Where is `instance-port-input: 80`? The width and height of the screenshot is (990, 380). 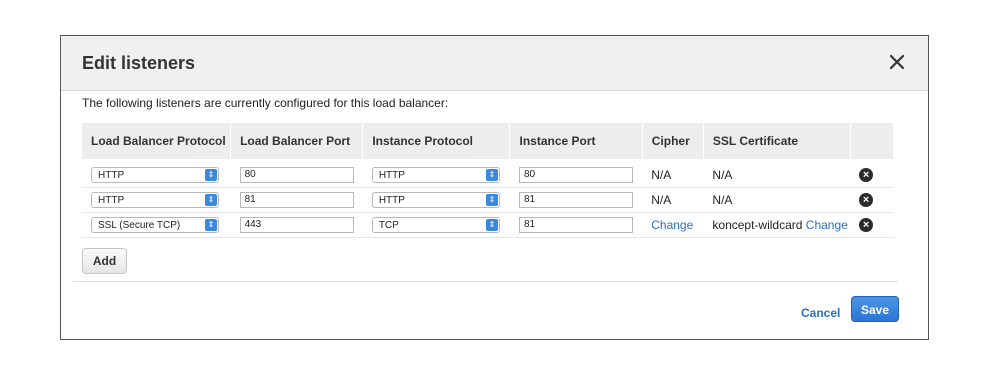
instance-port-input: 80 is located at coordinates (575, 175).